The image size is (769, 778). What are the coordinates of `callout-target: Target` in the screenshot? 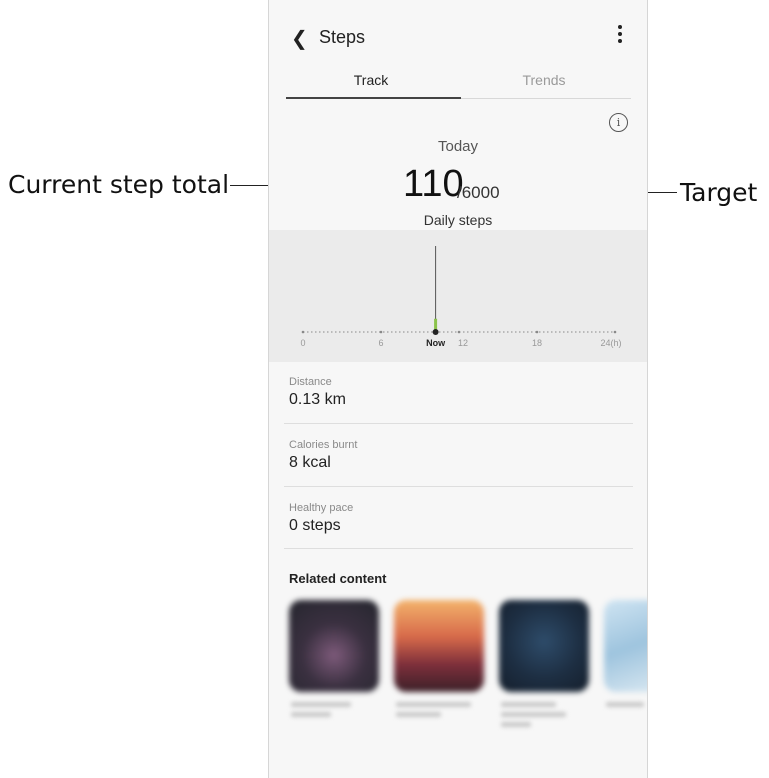 It's located at (719, 192).